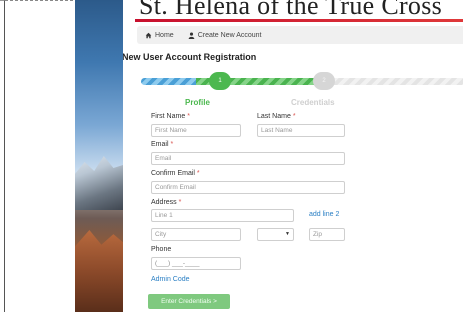 The height and width of the screenshot is (312, 463). What do you see at coordinates (164, 35) in the screenshot?
I see `breadcrumb-home-label: Home` at bounding box center [164, 35].